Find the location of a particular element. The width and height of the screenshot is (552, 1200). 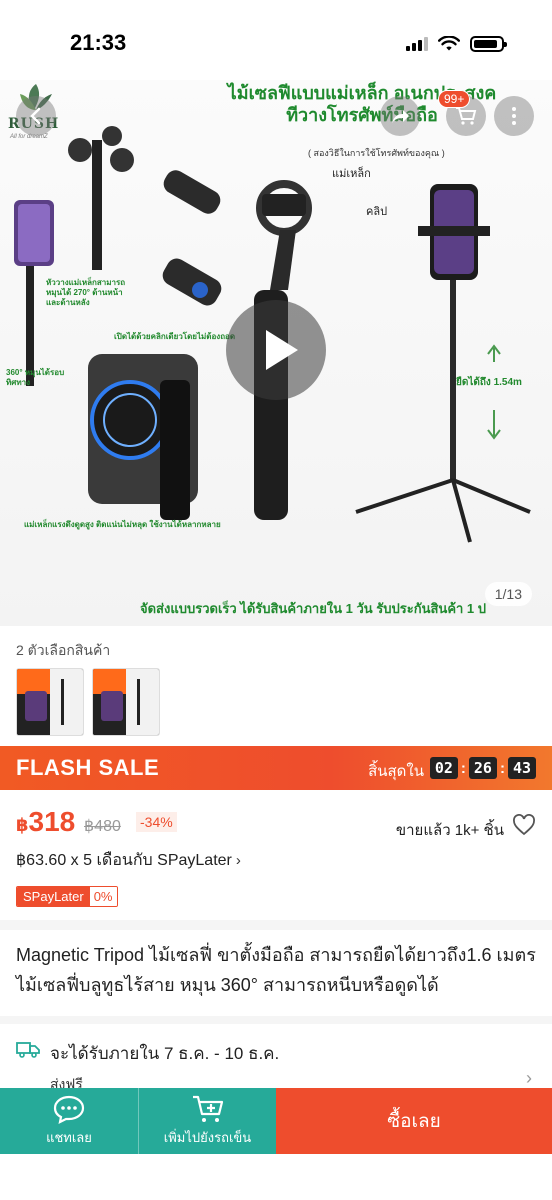

cart-count-badge: 99+ is located at coordinates (454, 99).